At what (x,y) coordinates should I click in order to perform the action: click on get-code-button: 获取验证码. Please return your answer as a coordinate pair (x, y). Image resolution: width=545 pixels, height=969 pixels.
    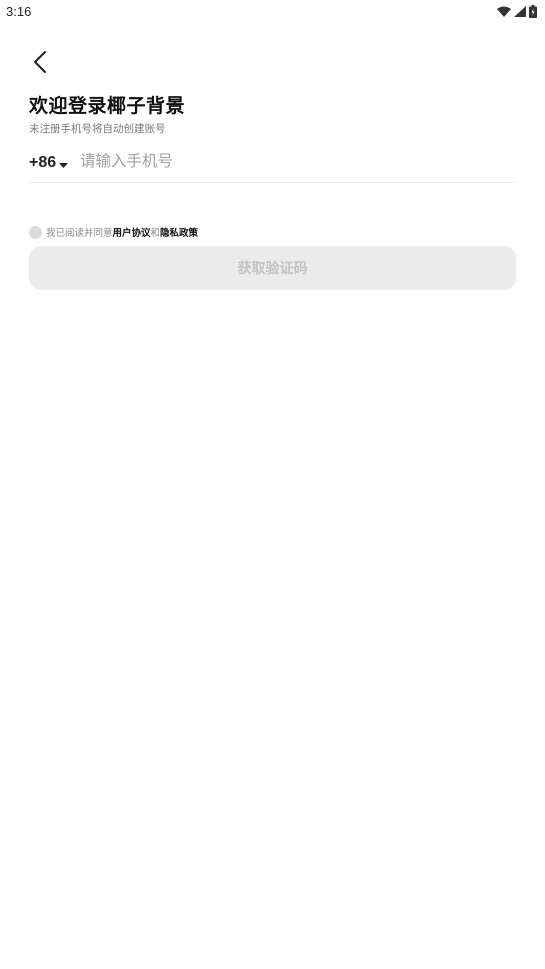
    Looking at the image, I should click on (272, 268).